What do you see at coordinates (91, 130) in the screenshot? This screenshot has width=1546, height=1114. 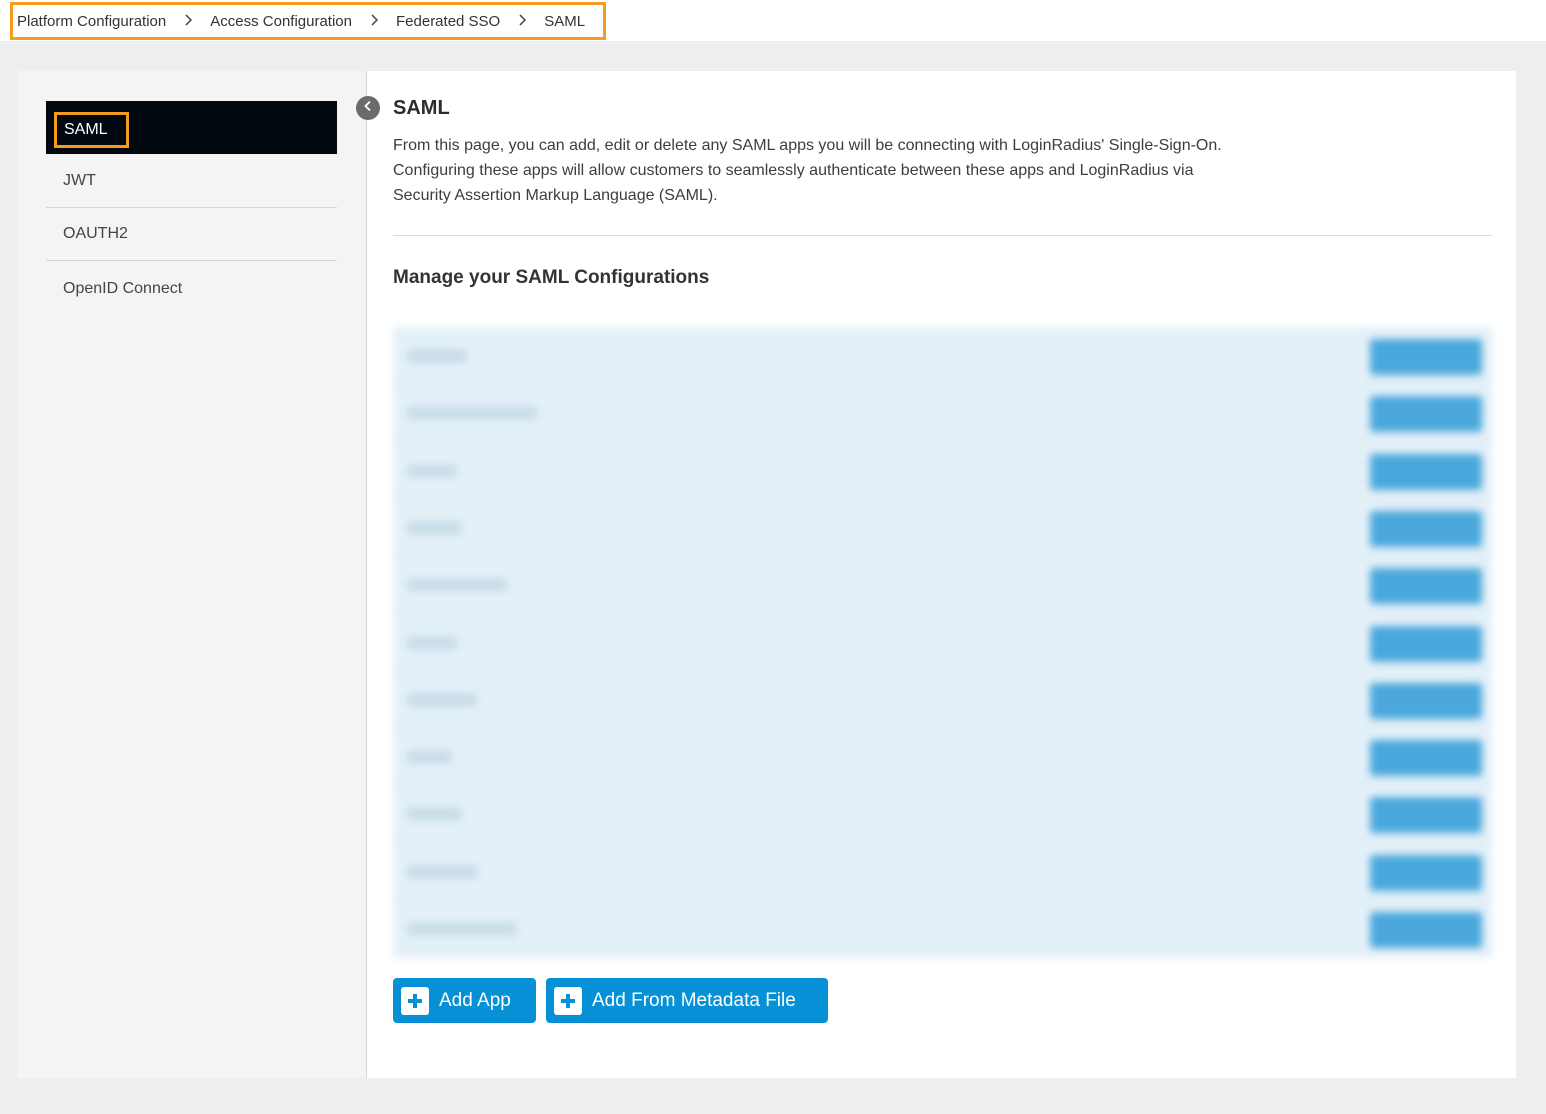 I see `sidebar-item-label: SAML` at bounding box center [91, 130].